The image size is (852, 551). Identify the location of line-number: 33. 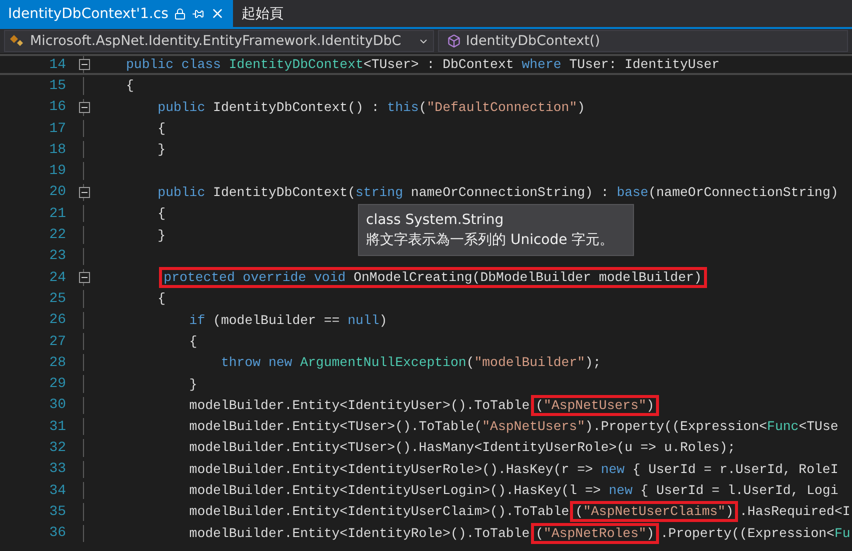
(57, 469).